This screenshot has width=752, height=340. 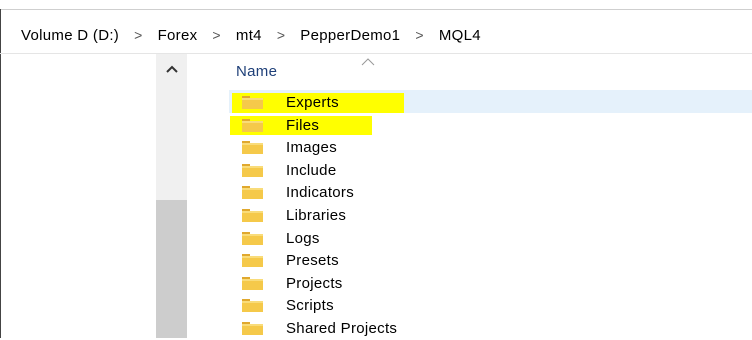 I want to click on list-item-libraries: Libraries, so click(x=294, y=215).